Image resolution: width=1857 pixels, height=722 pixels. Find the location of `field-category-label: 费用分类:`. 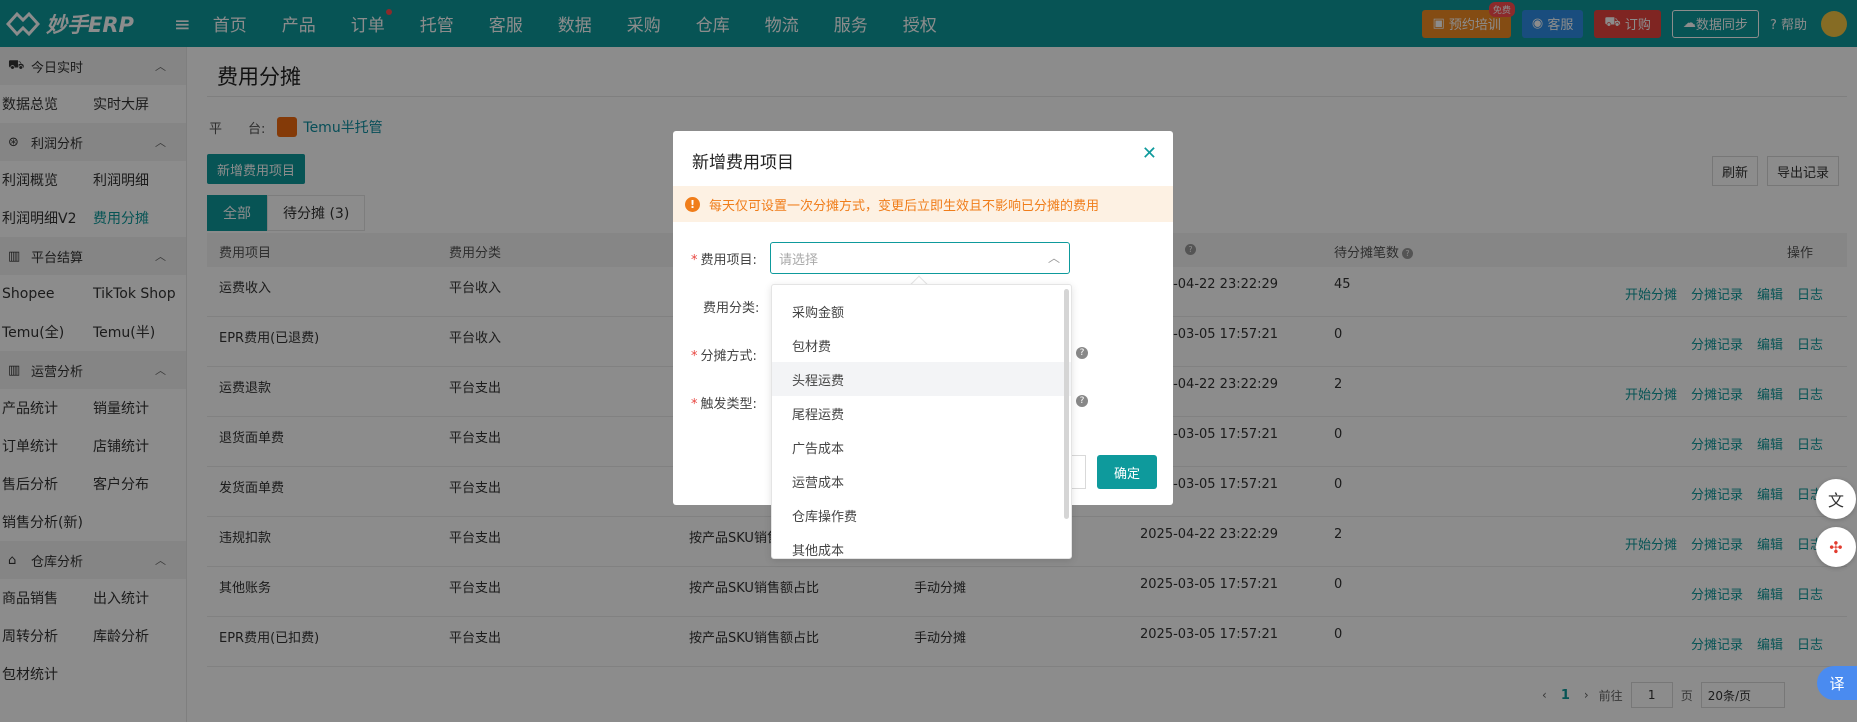

field-category-label: 费用分类: is located at coordinates (731, 308).